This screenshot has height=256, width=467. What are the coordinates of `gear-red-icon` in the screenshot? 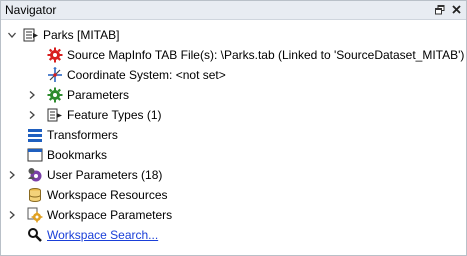 It's located at (55, 55).